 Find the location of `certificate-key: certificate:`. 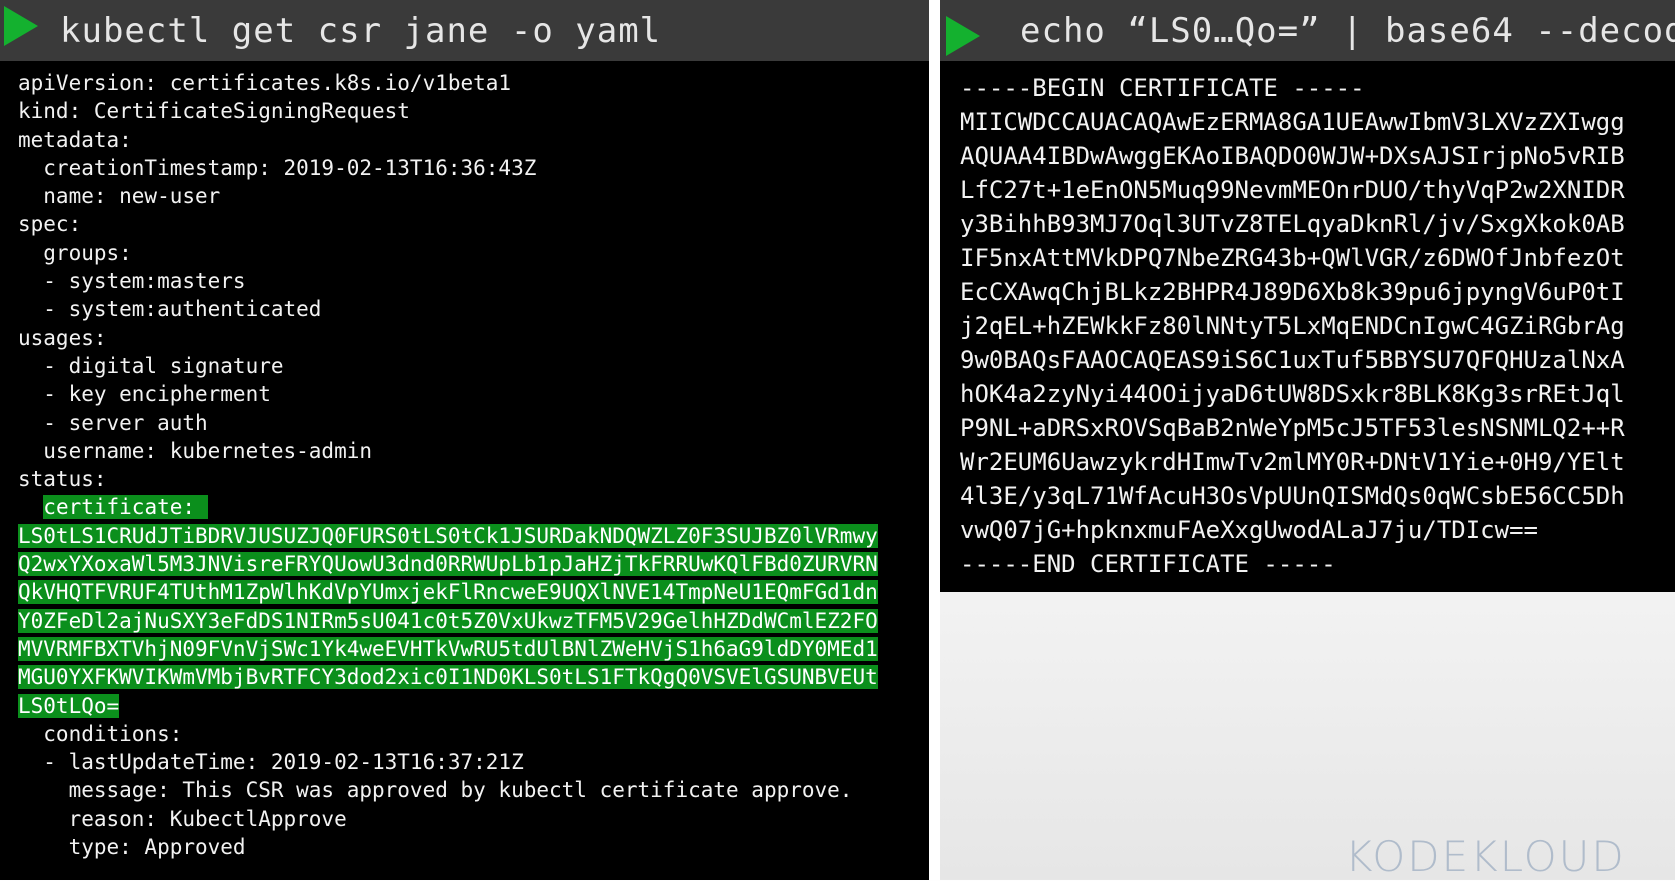

certificate-key: certificate: is located at coordinates (125, 507).